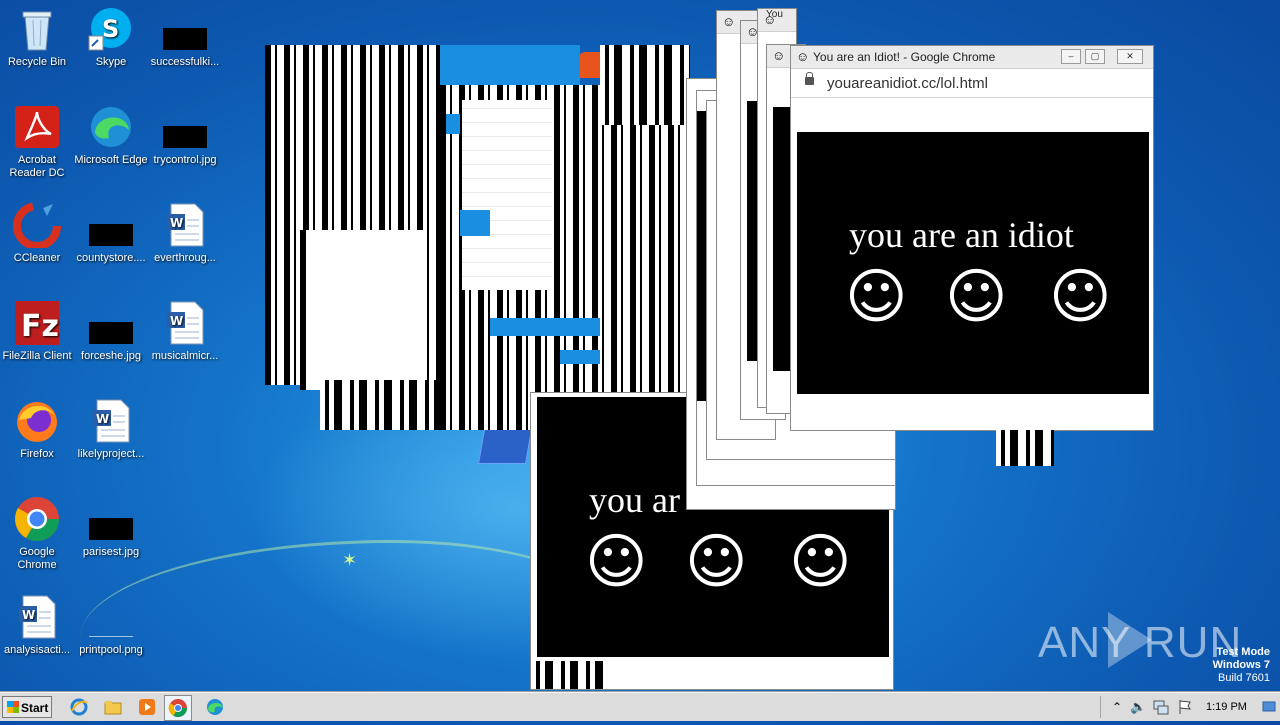 The image size is (1280, 725). I want to click on skype-icon: S, so click(111, 29).